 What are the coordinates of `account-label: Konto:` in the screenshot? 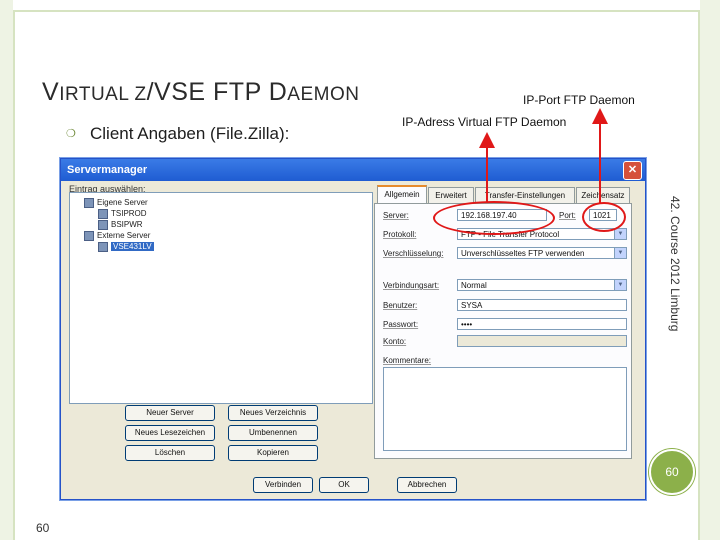 It's located at (395, 341).